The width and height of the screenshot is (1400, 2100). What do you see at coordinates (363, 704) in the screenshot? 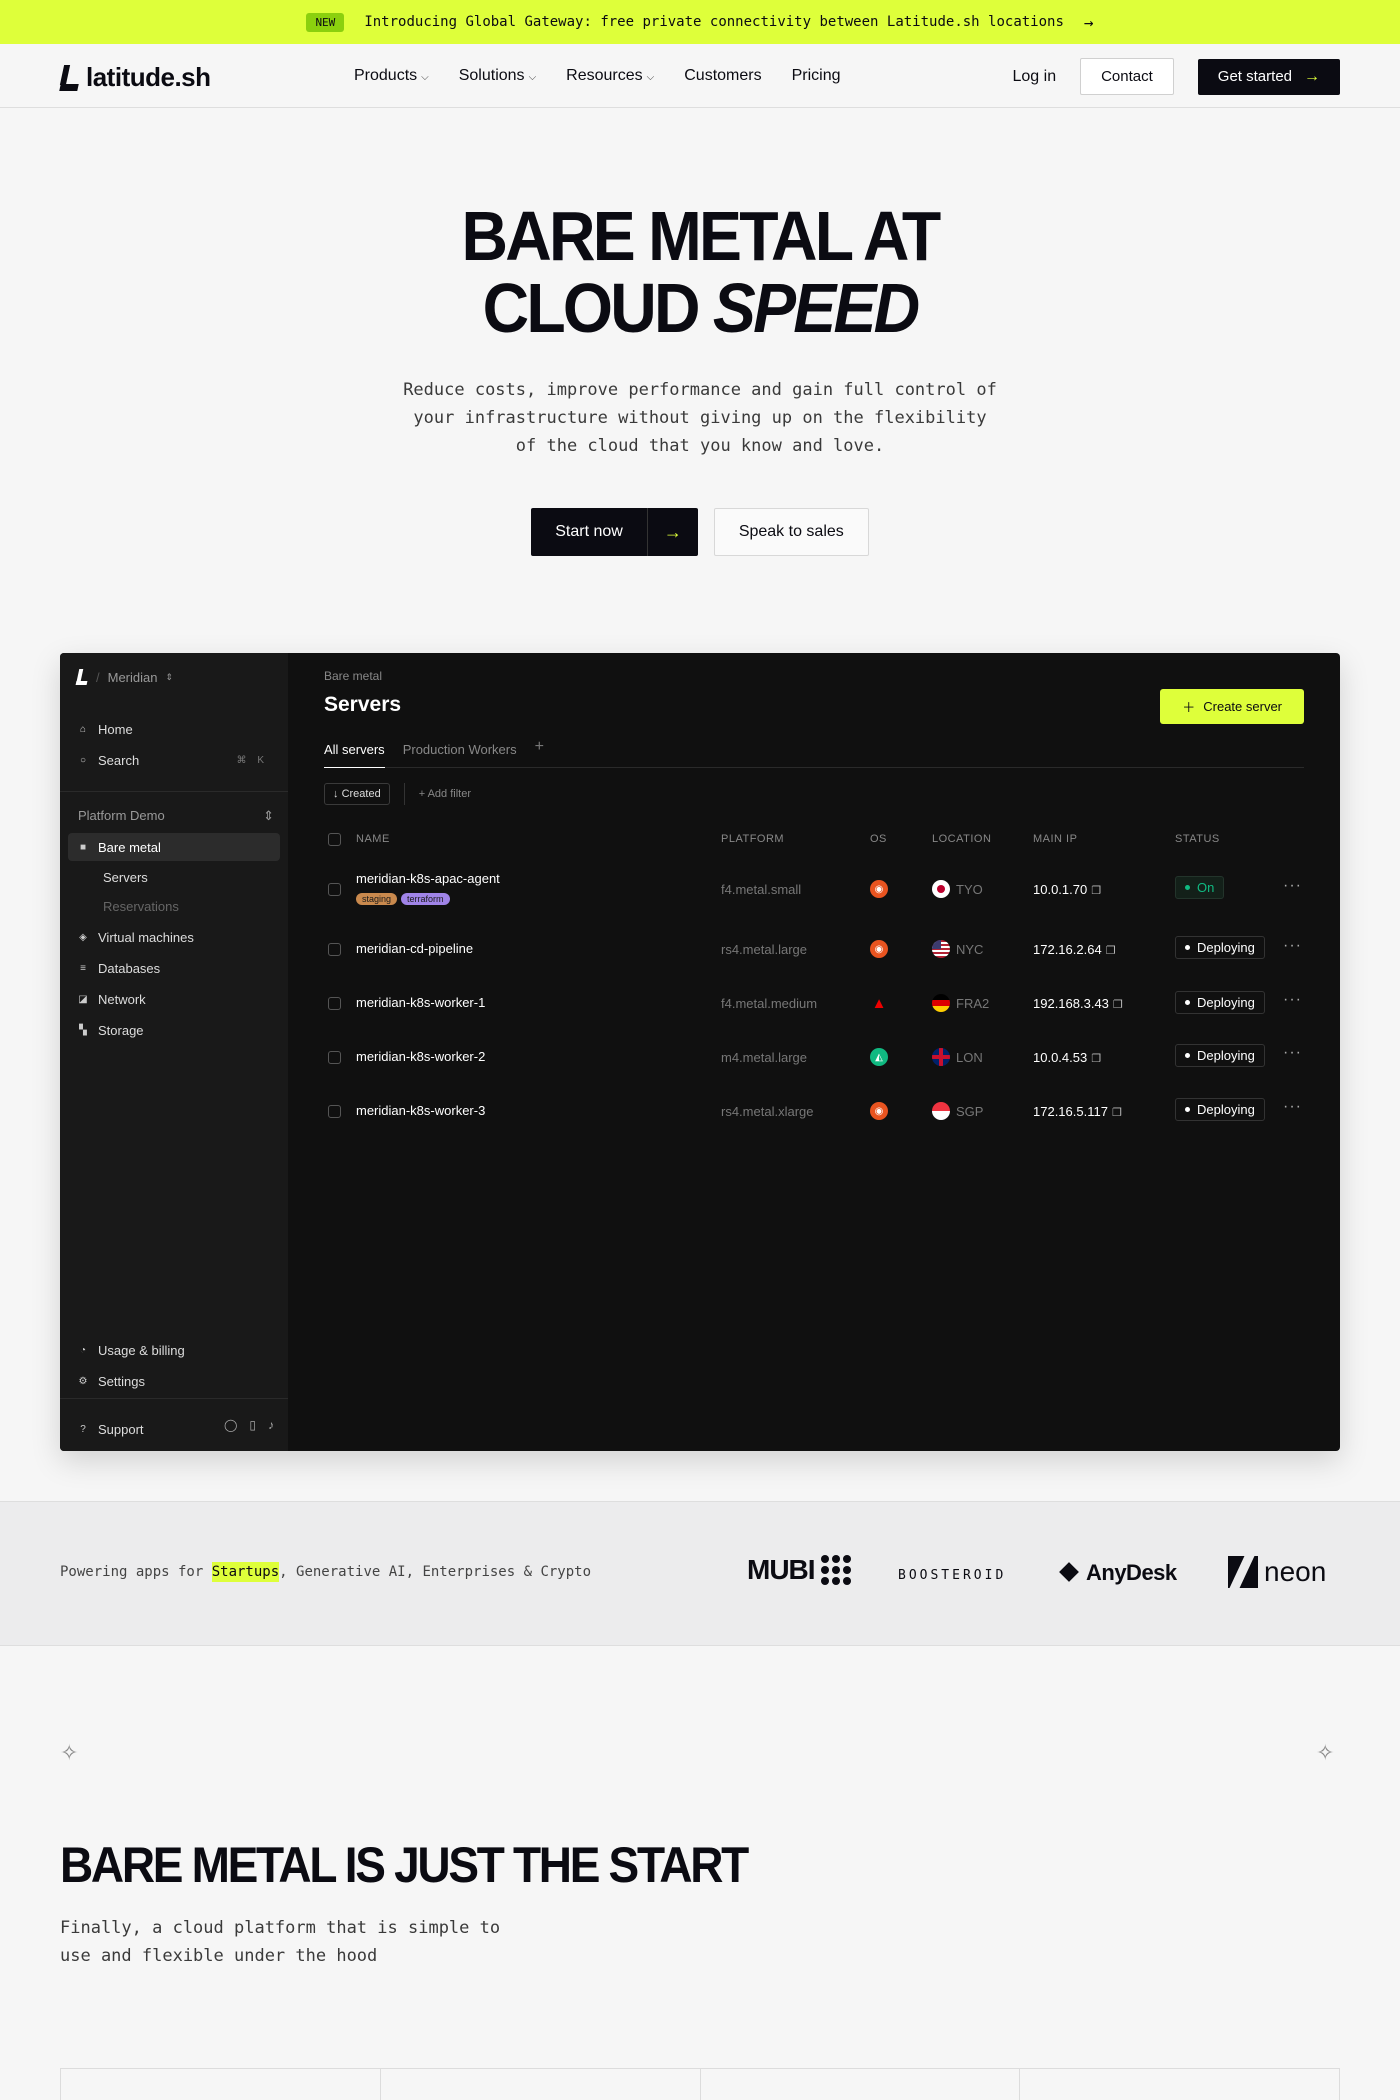
I see `page-title: Servers` at bounding box center [363, 704].